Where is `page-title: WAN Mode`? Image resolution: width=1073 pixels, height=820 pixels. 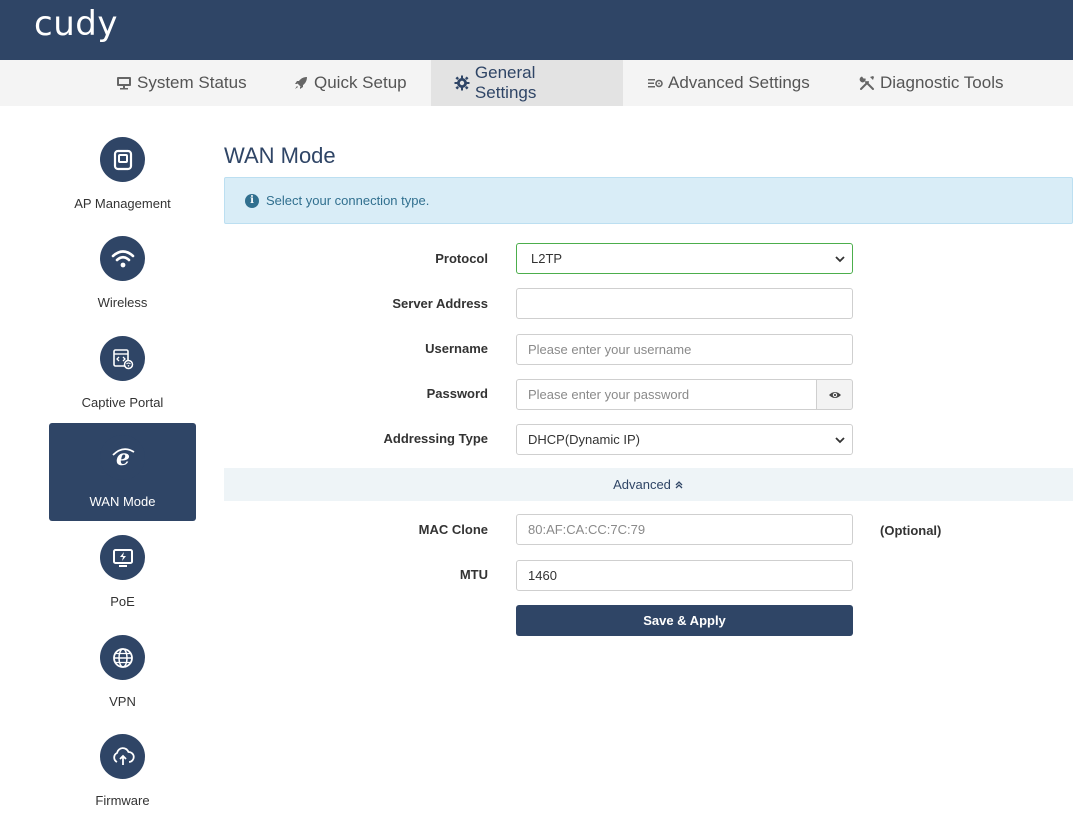
page-title: WAN Mode is located at coordinates (280, 155).